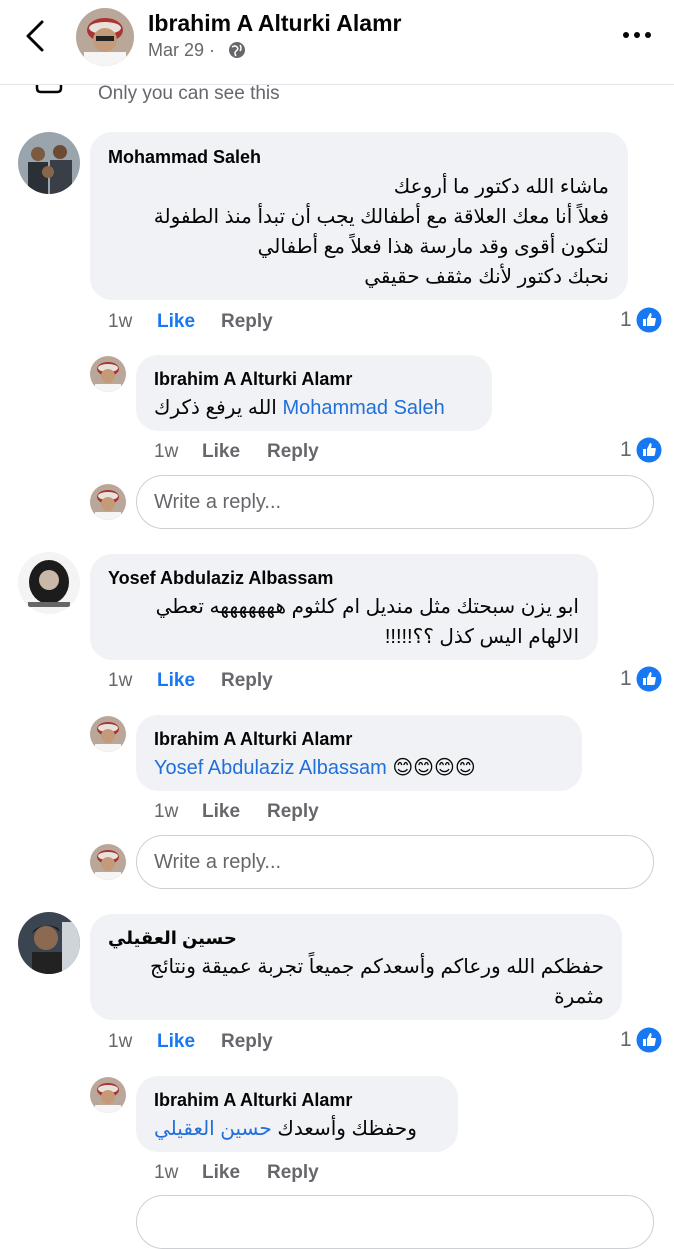 Image resolution: width=674 pixels, height=1249 pixels. I want to click on more-options-icon, so click(637, 35).